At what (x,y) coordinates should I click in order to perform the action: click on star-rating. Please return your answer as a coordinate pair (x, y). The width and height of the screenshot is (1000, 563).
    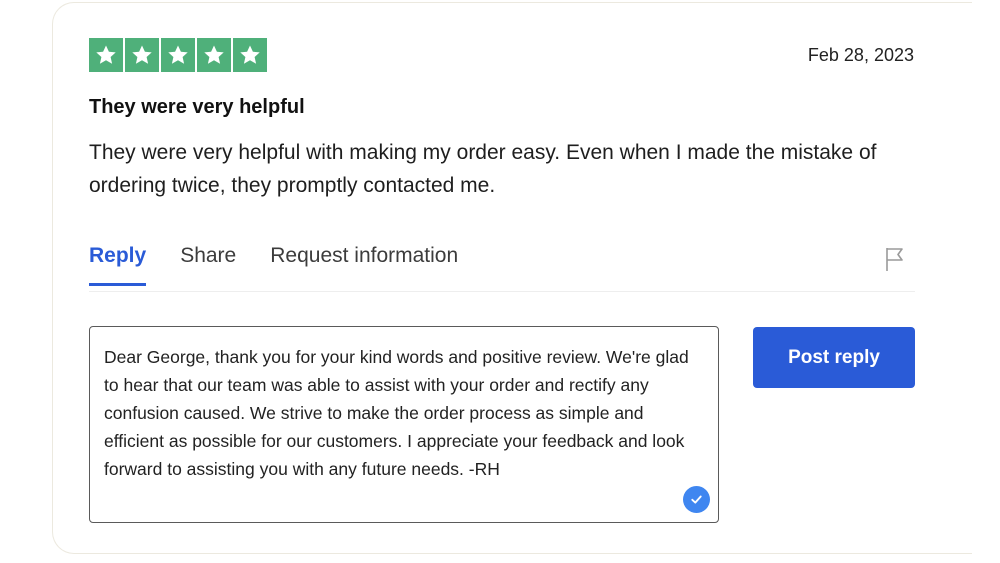
    Looking at the image, I should click on (178, 55).